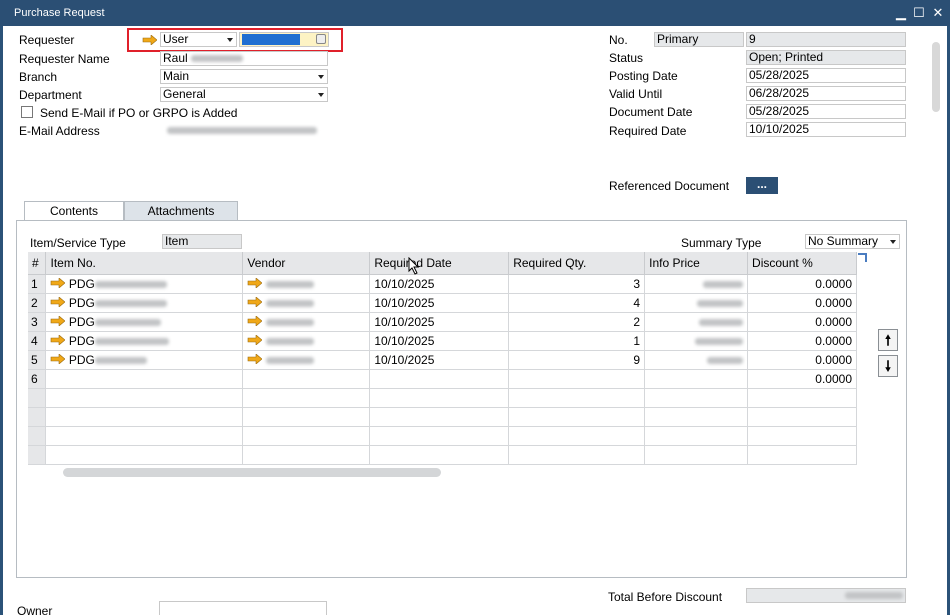 The width and height of the screenshot is (950, 615). I want to click on column-header: Info Price, so click(696, 263).